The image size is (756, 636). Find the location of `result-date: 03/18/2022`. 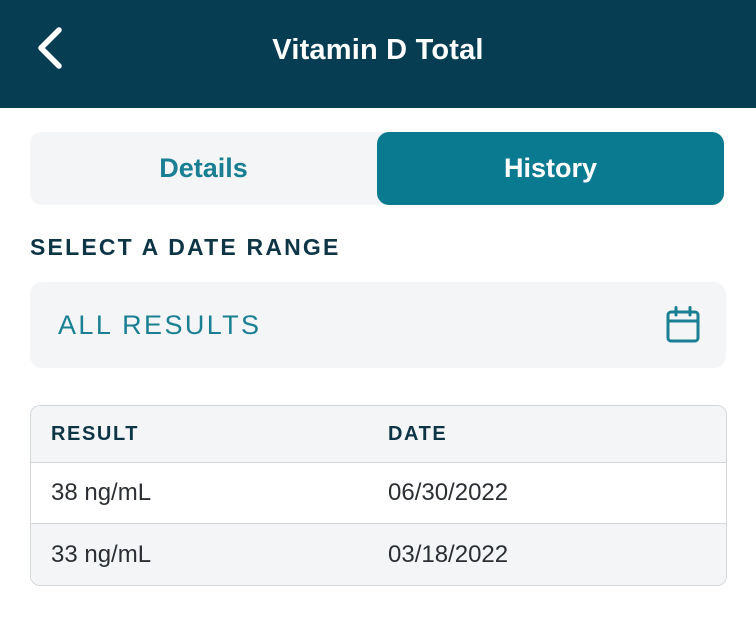

result-date: 03/18/2022 is located at coordinates (448, 554).